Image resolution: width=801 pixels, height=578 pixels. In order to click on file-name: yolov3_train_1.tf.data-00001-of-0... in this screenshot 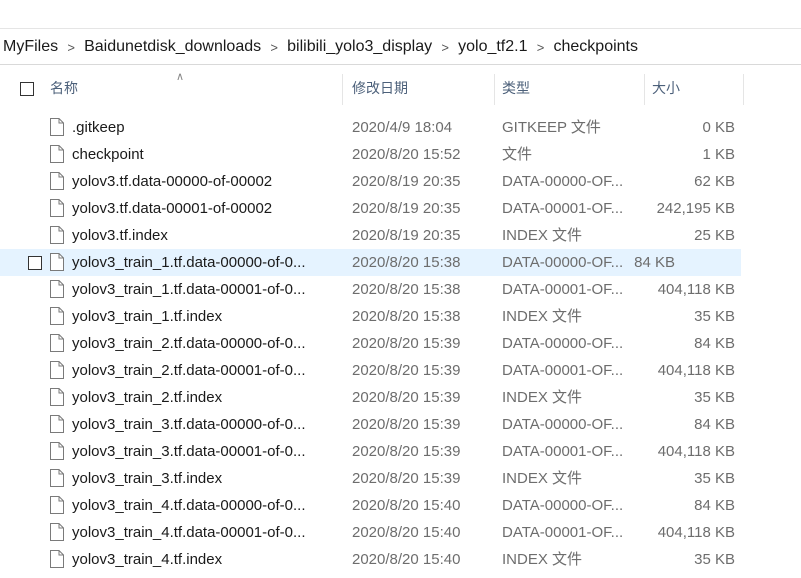, I will do `click(203, 289)`.